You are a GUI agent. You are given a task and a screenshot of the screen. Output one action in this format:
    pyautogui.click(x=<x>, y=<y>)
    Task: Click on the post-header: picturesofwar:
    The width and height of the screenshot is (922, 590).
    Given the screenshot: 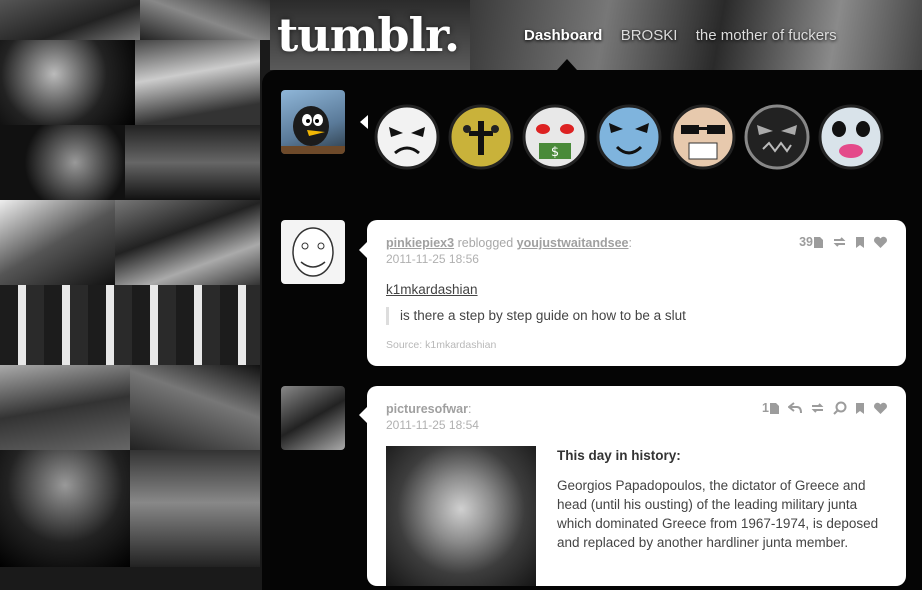 What is the action you would take?
    pyautogui.click(x=429, y=409)
    